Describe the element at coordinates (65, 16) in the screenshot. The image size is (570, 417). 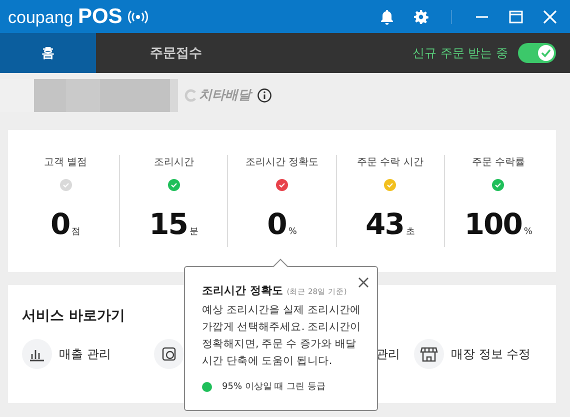
I see `app-logo: coupang POS` at that location.